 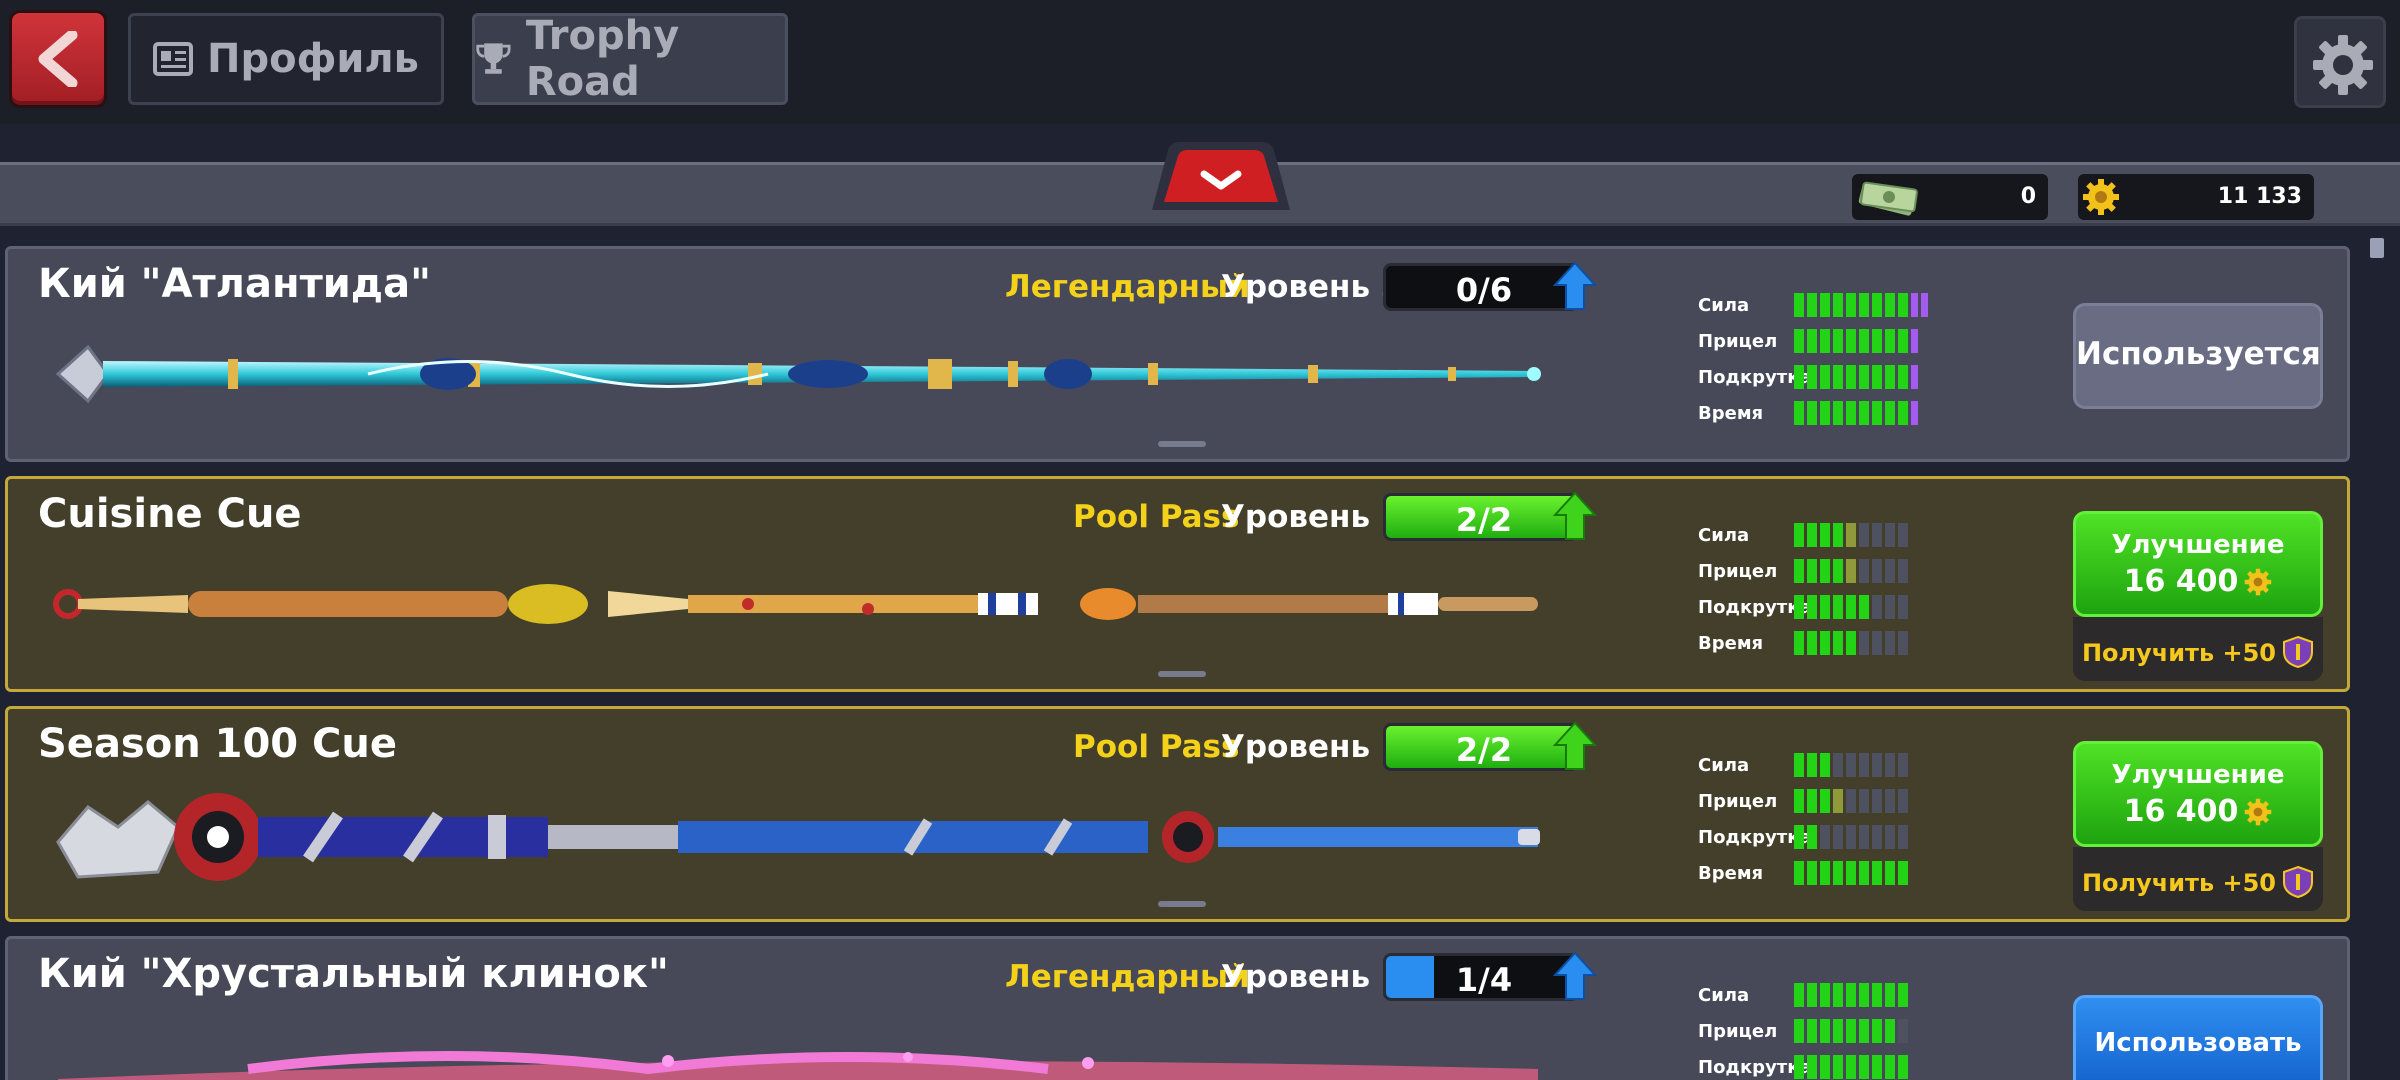 I want to click on cue-image-atlantis, so click(x=798, y=374).